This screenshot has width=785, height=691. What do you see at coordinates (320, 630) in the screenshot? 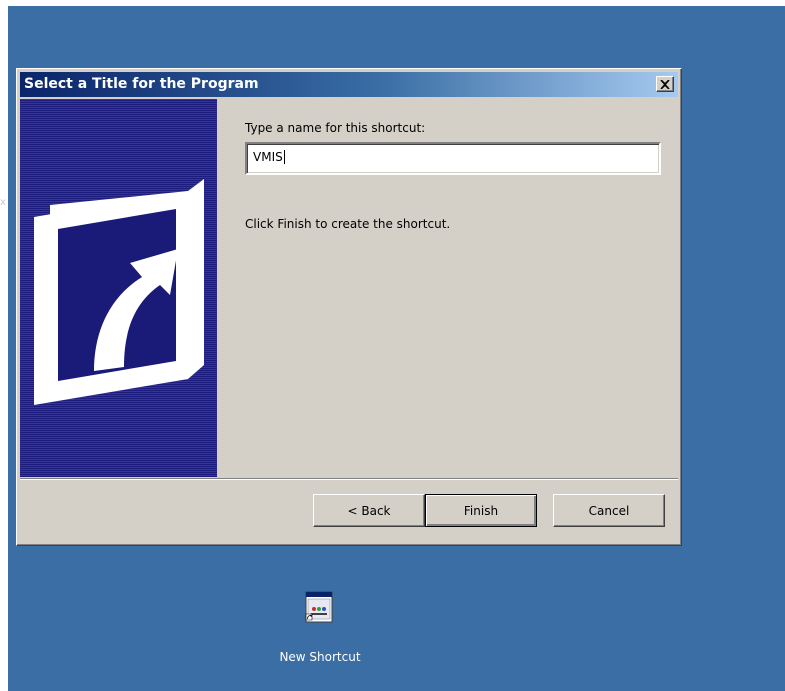
I see `desktop-shortcut: New Shortcut` at bounding box center [320, 630].